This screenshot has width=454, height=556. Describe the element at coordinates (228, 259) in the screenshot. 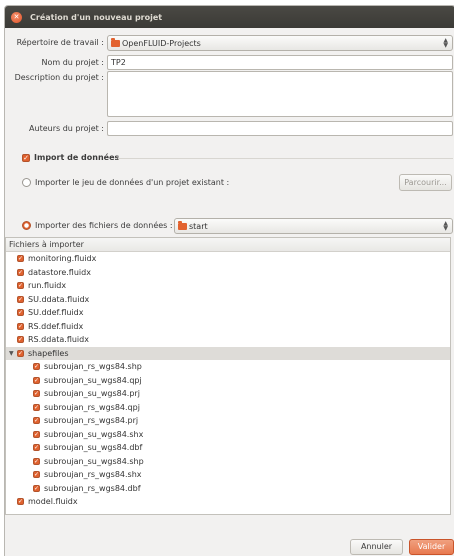

I see `list-item: ✓ monitoring.fluidx` at that location.